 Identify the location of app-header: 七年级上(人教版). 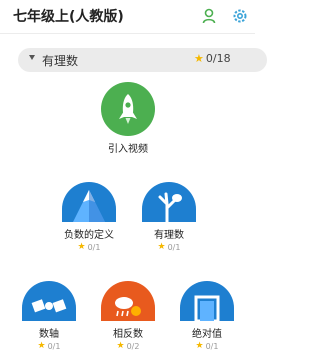
(127, 17).